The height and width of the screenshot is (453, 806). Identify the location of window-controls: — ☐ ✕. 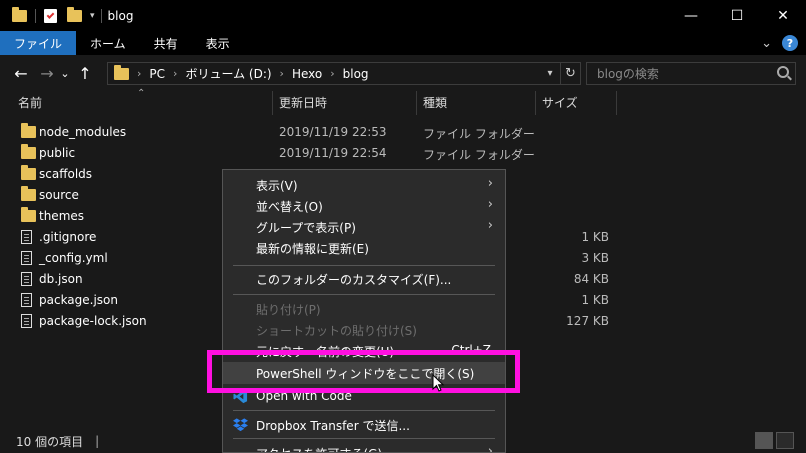
(737, 15).